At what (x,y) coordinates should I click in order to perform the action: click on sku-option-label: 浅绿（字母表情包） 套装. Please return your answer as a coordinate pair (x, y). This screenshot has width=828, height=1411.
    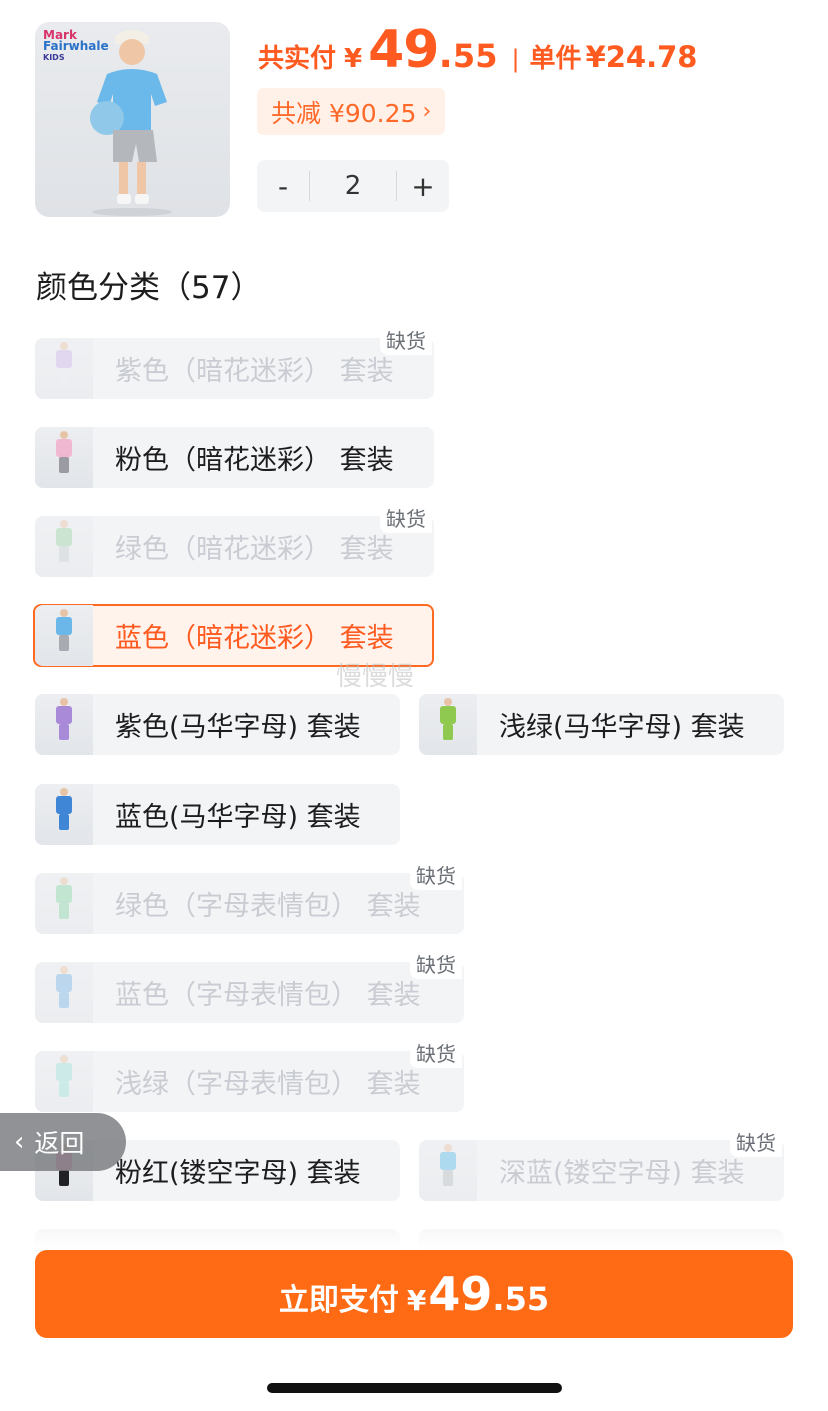
    Looking at the image, I should click on (268, 1084).